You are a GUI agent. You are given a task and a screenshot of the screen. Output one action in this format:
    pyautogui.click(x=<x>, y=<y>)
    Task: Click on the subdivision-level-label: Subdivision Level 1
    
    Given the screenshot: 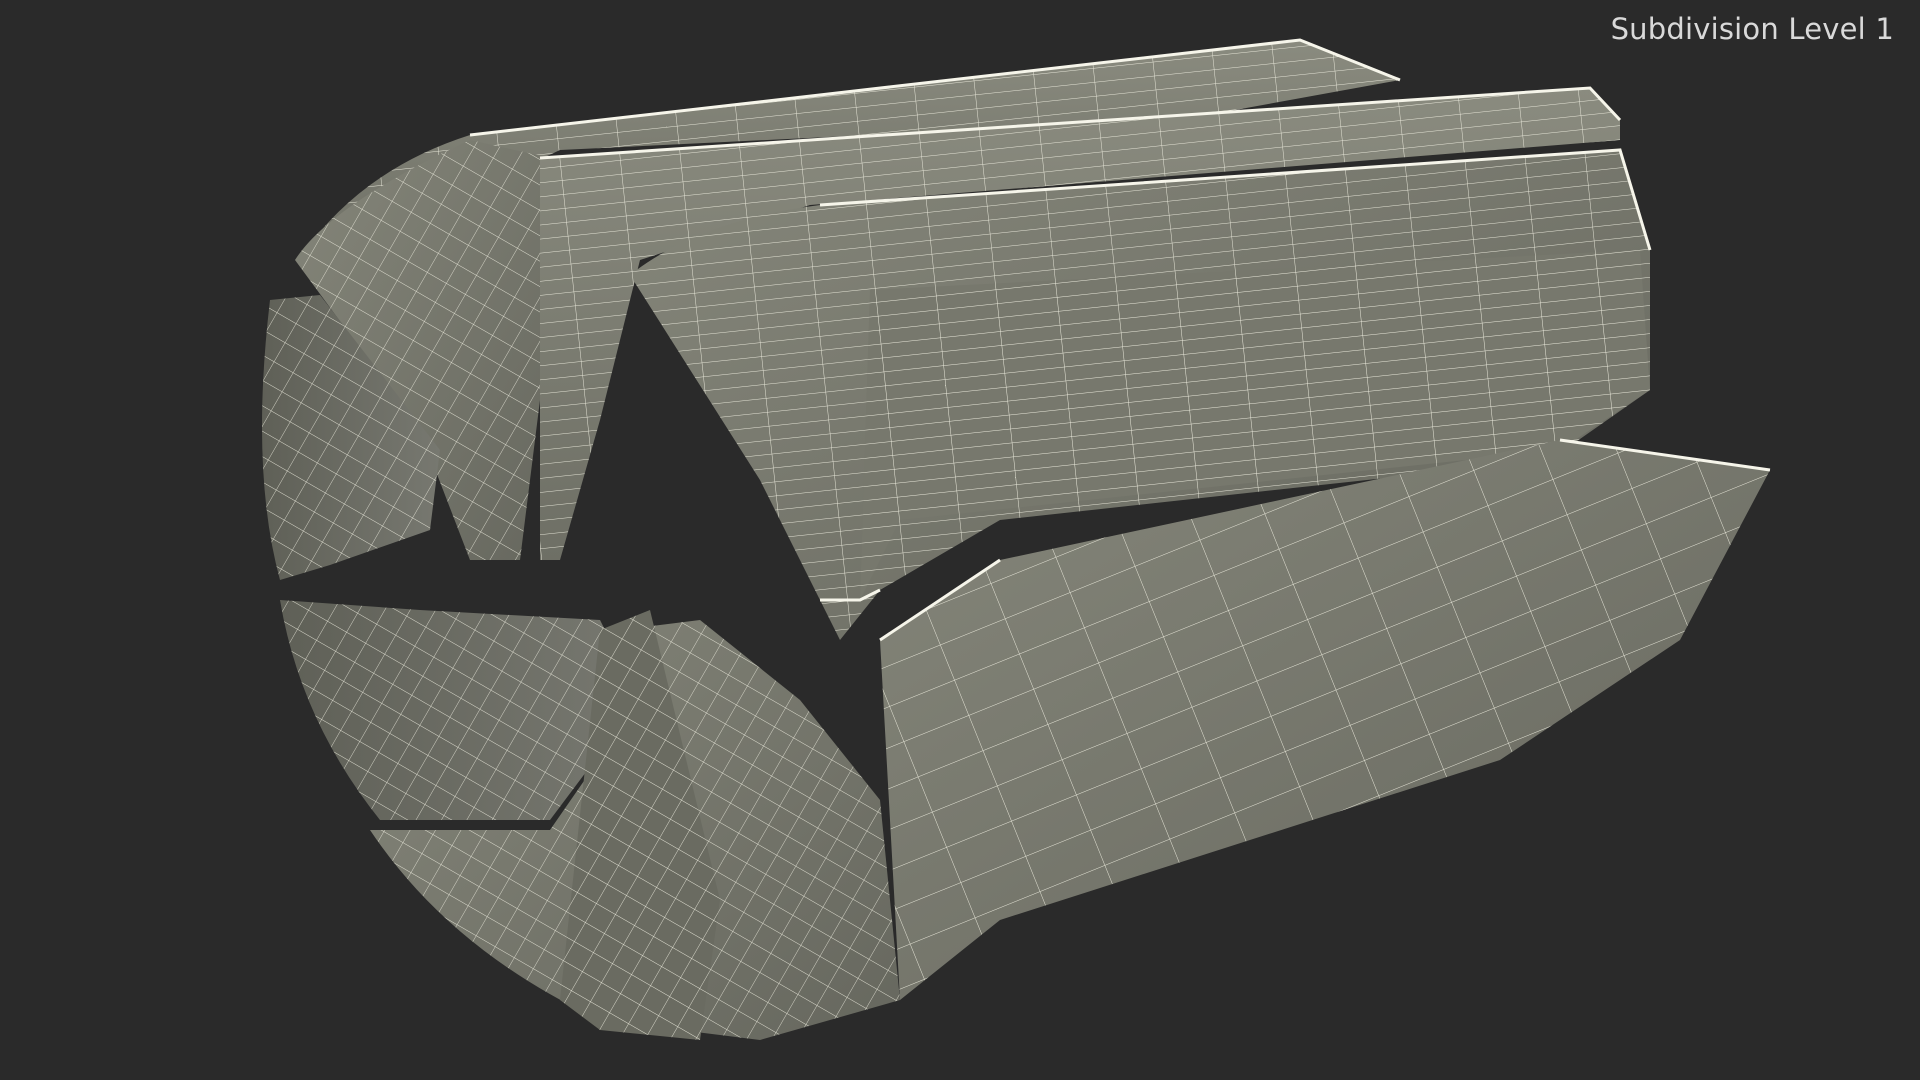 What is the action you would take?
    pyautogui.click(x=1752, y=29)
    